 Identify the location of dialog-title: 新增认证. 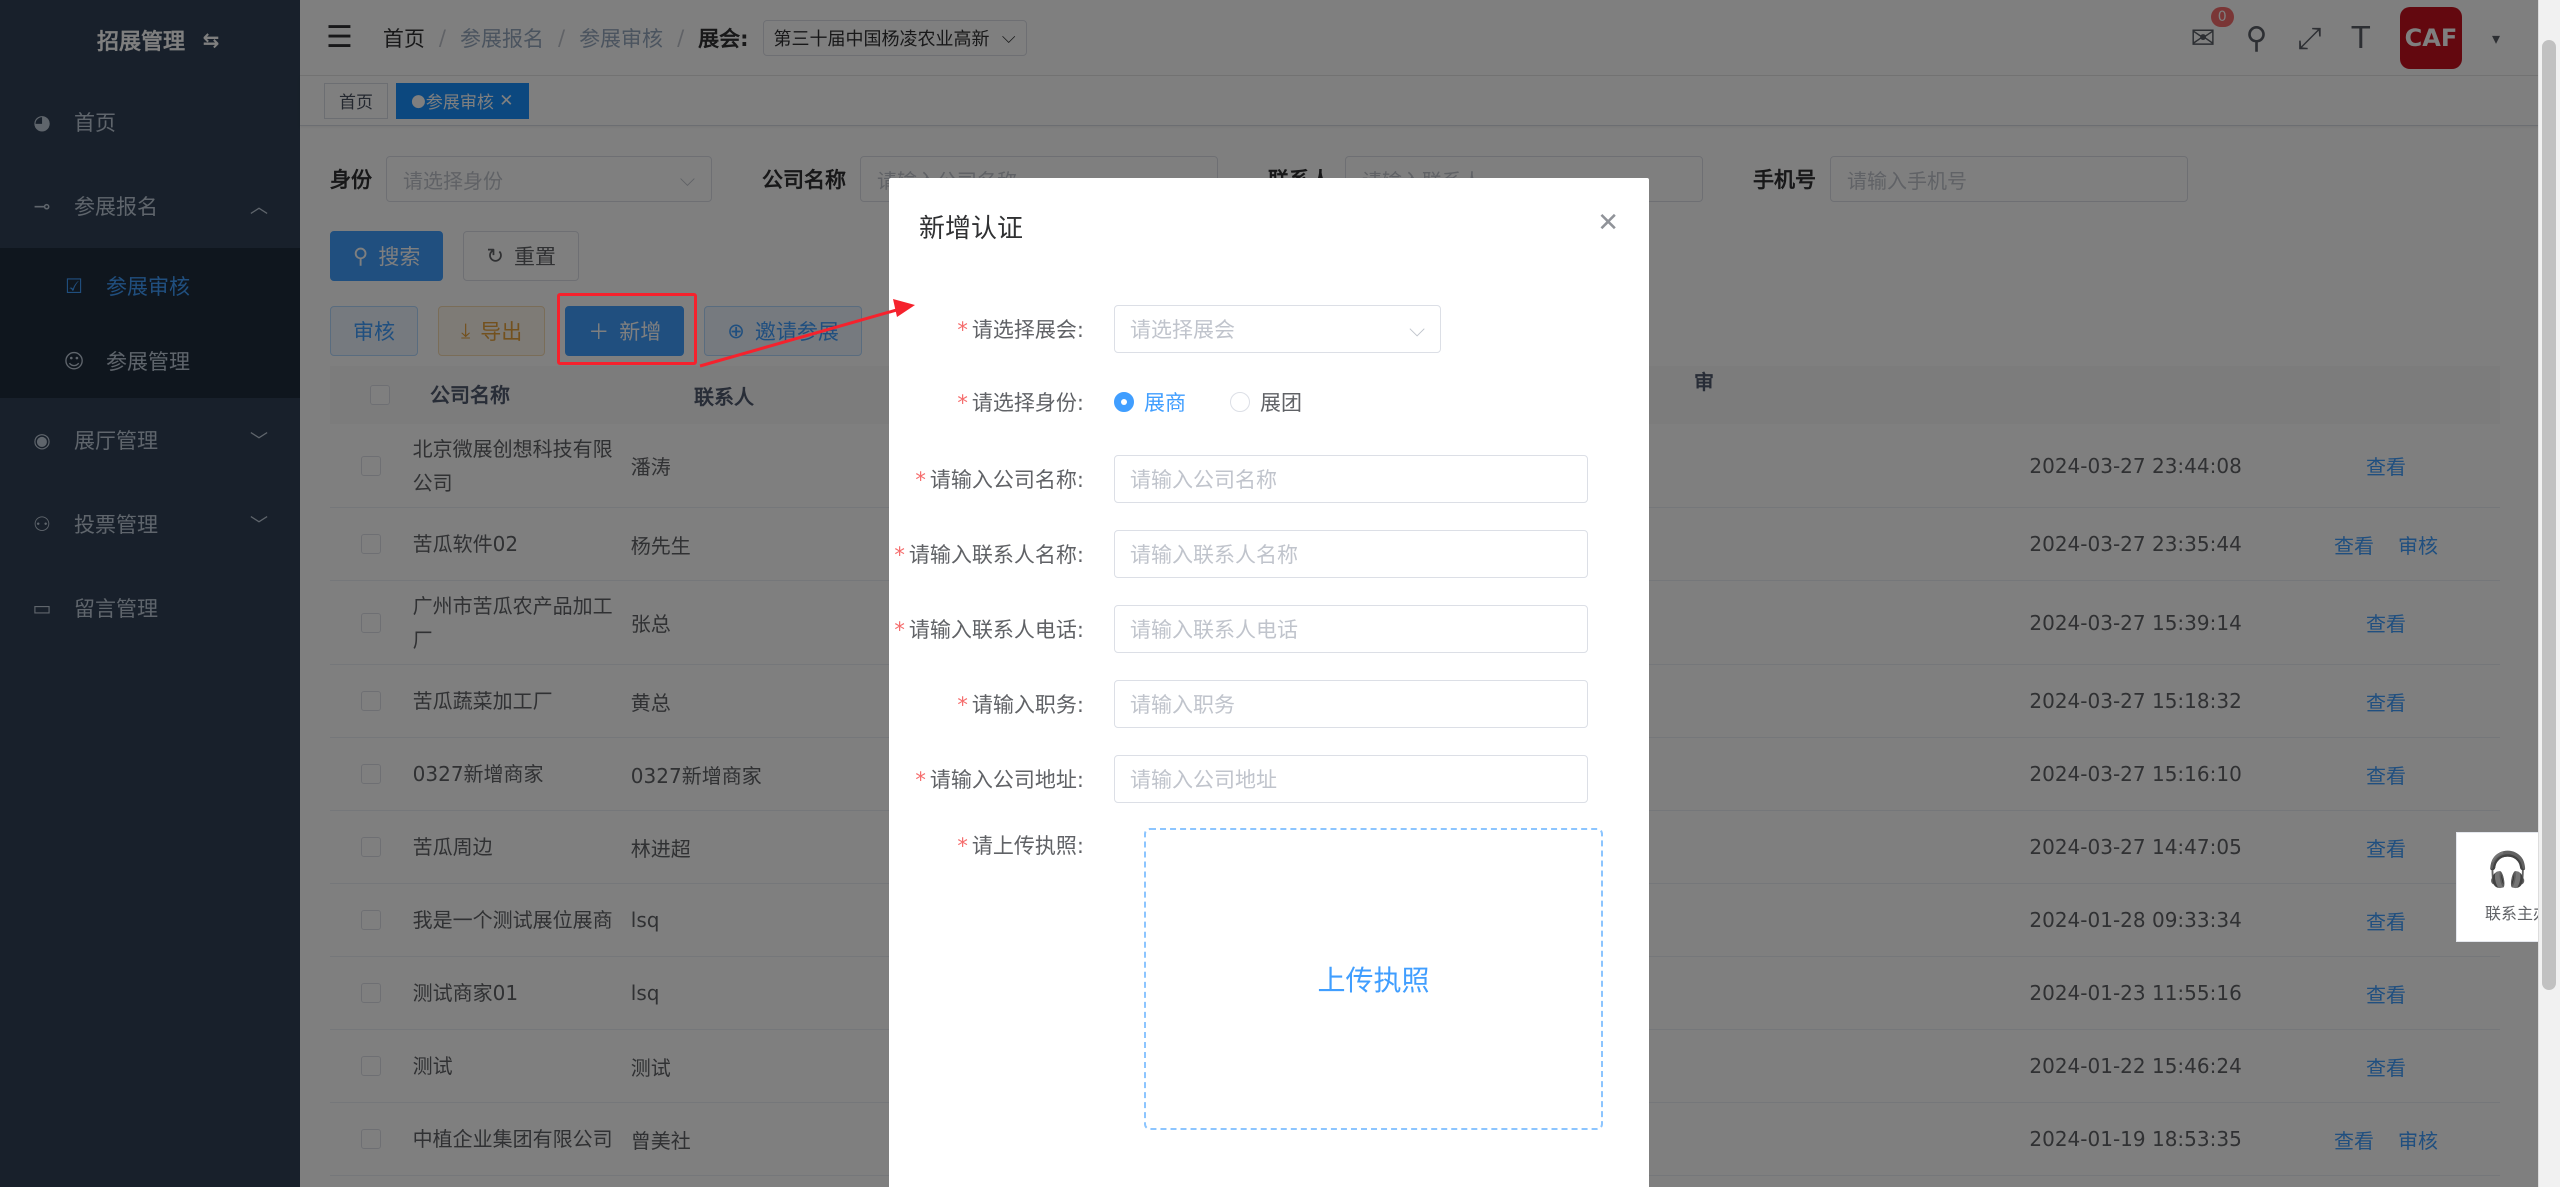
(971, 229).